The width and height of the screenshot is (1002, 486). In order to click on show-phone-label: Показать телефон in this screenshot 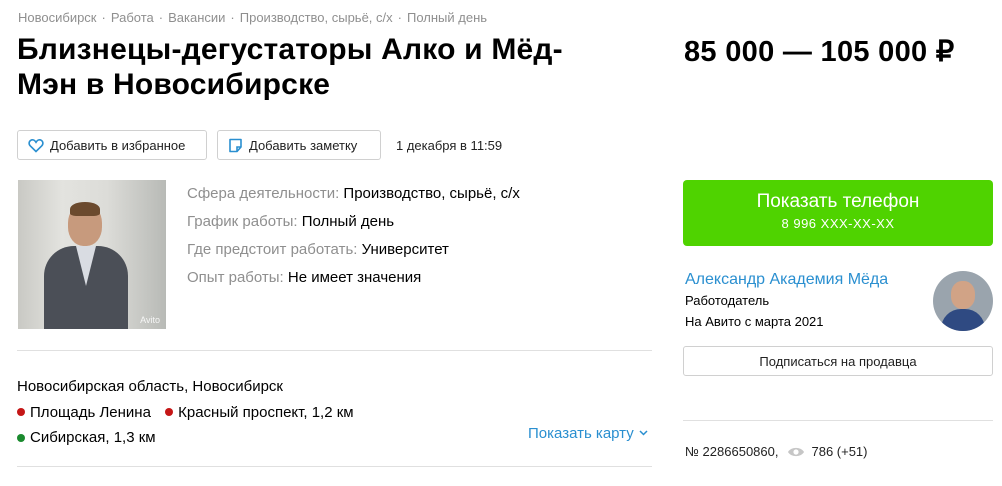, I will do `click(838, 201)`.